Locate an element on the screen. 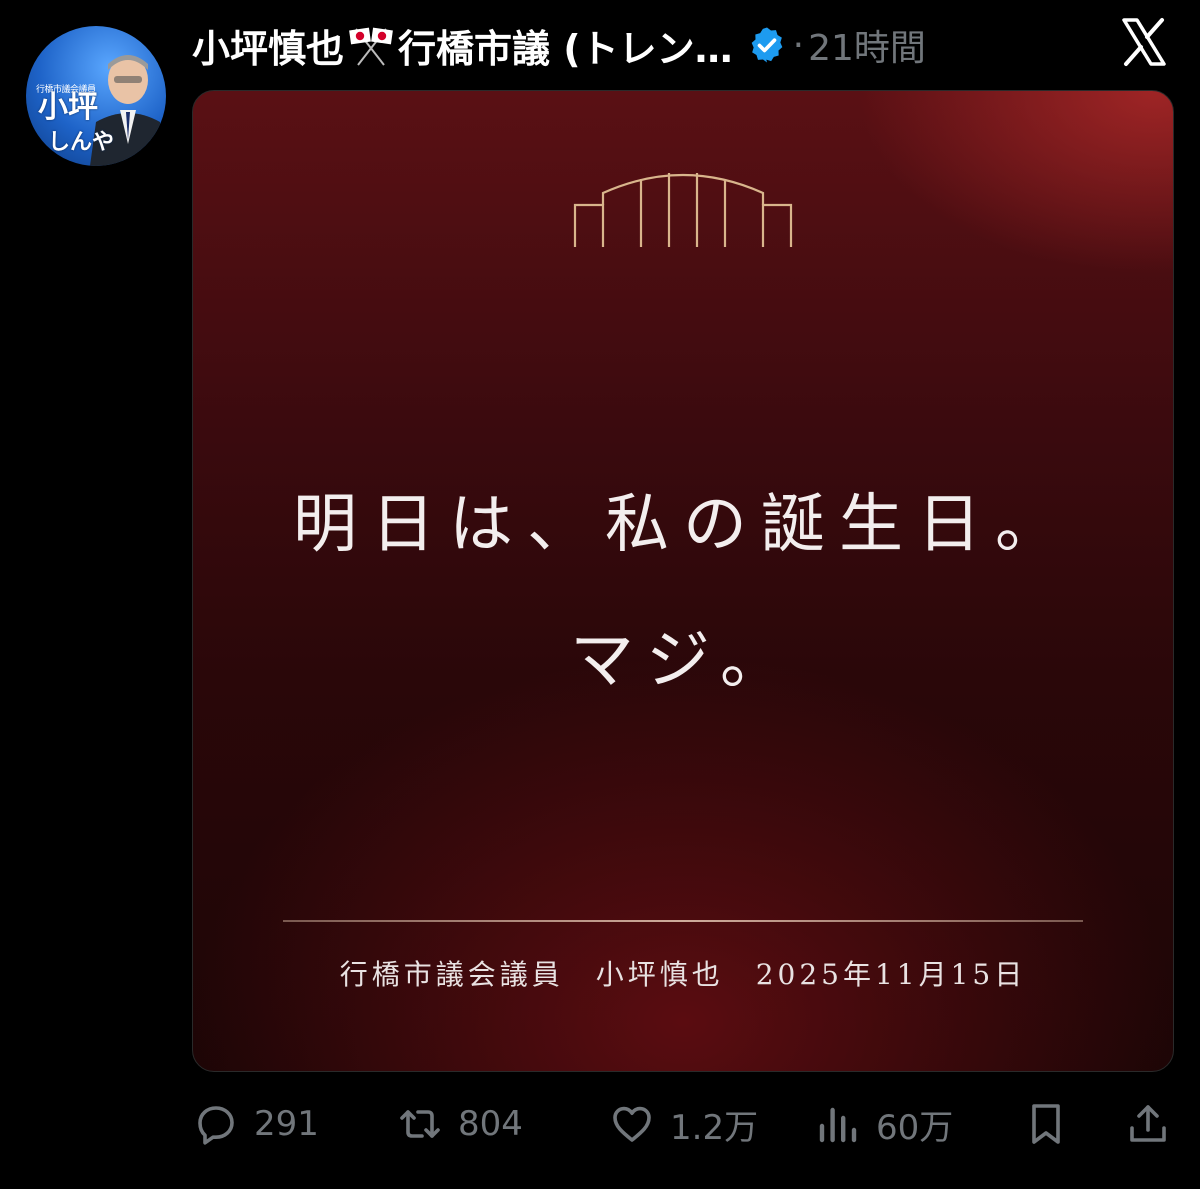 The height and width of the screenshot is (1189, 1200). share-icon is located at coordinates (1148, 1123).